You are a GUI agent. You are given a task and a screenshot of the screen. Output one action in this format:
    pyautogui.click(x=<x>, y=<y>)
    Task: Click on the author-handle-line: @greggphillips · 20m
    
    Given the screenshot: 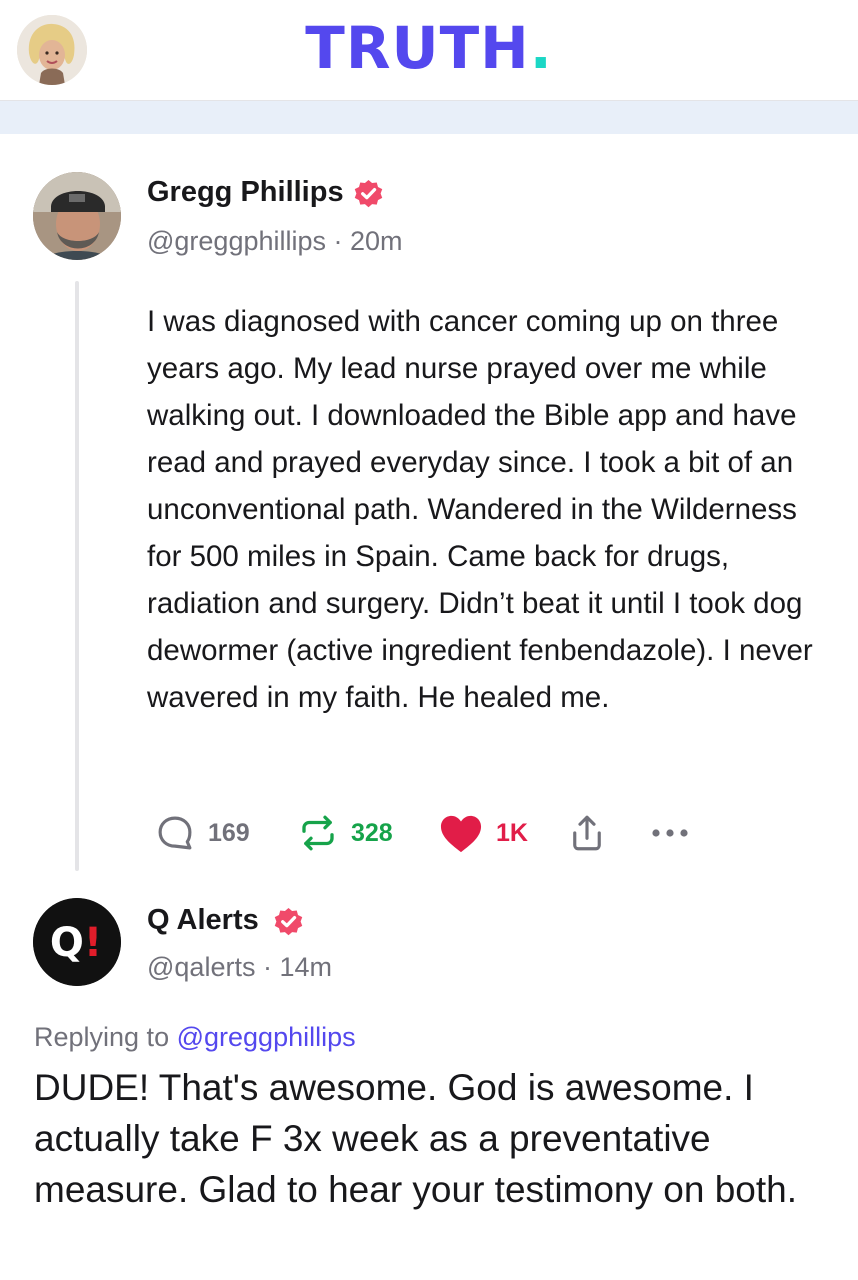 What is the action you would take?
    pyautogui.click(x=275, y=241)
    